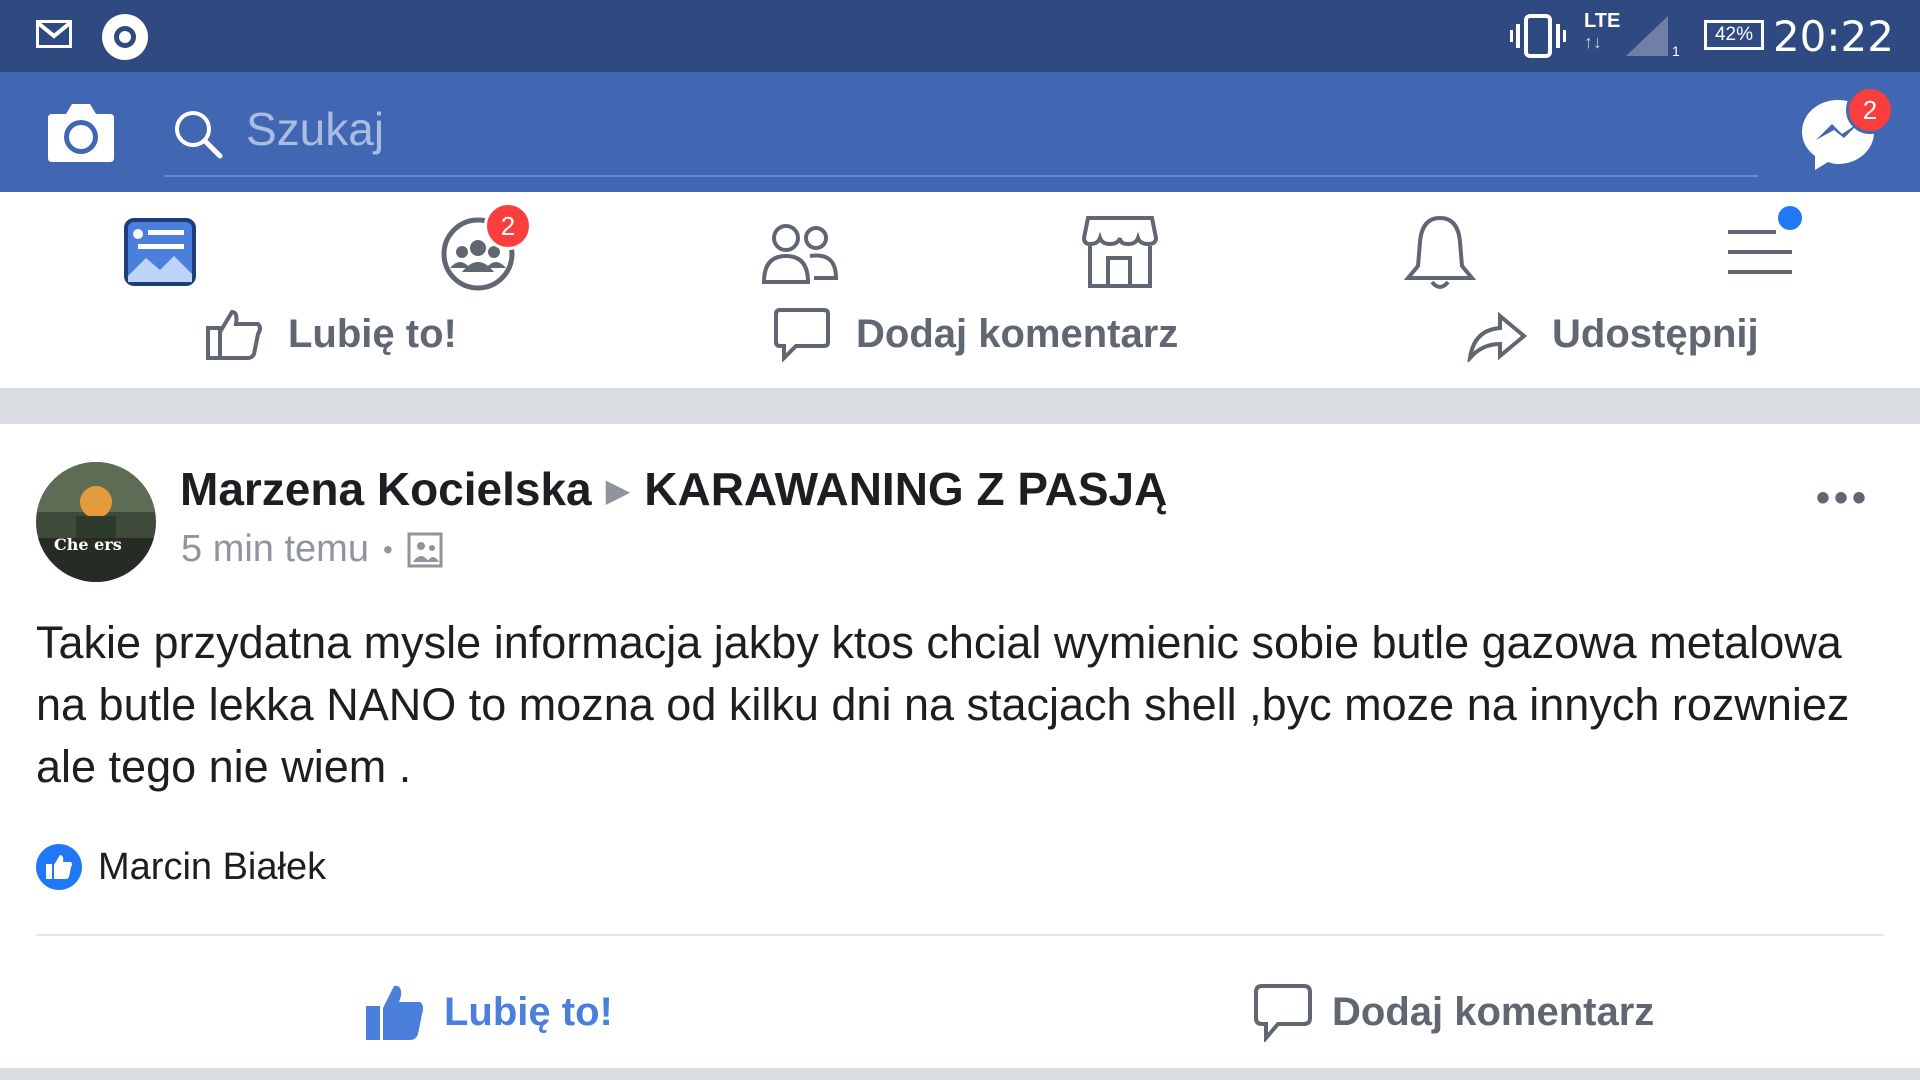 Image resolution: width=1920 pixels, height=1080 pixels. What do you see at coordinates (96, 522) in the screenshot?
I see `avatar: Che ers` at bounding box center [96, 522].